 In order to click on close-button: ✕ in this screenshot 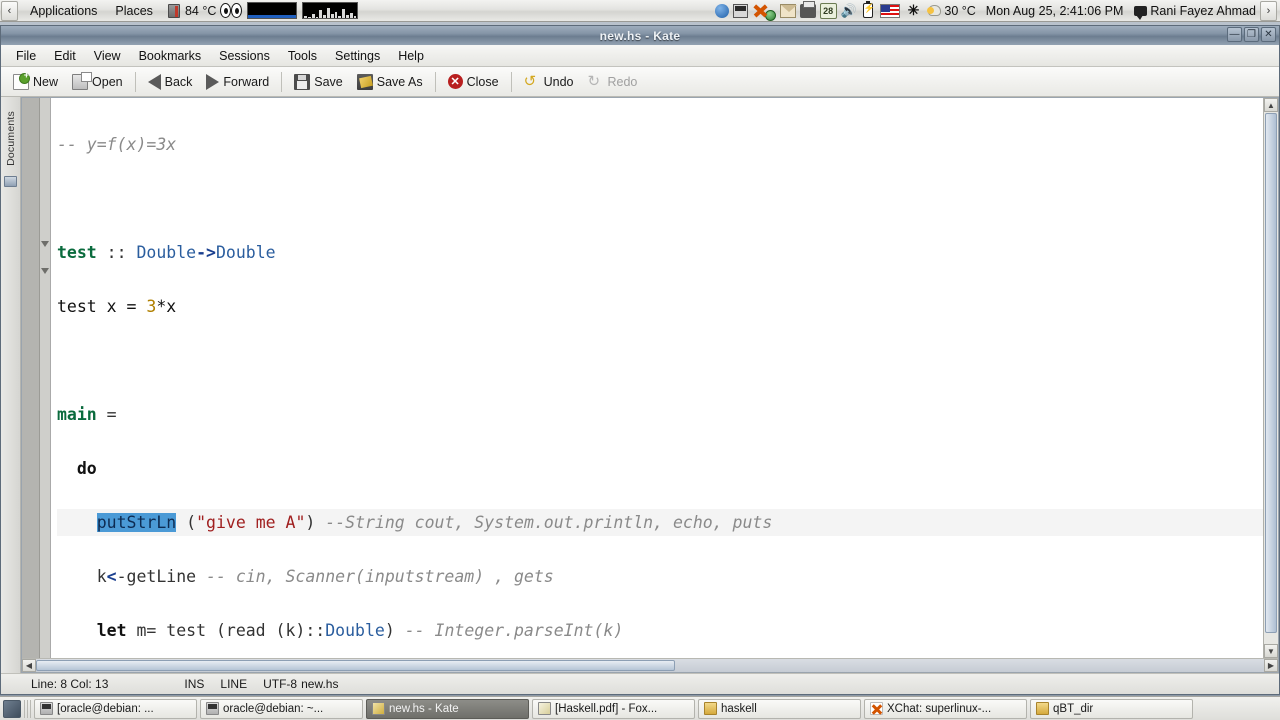, I will do `click(1268, 34)`.